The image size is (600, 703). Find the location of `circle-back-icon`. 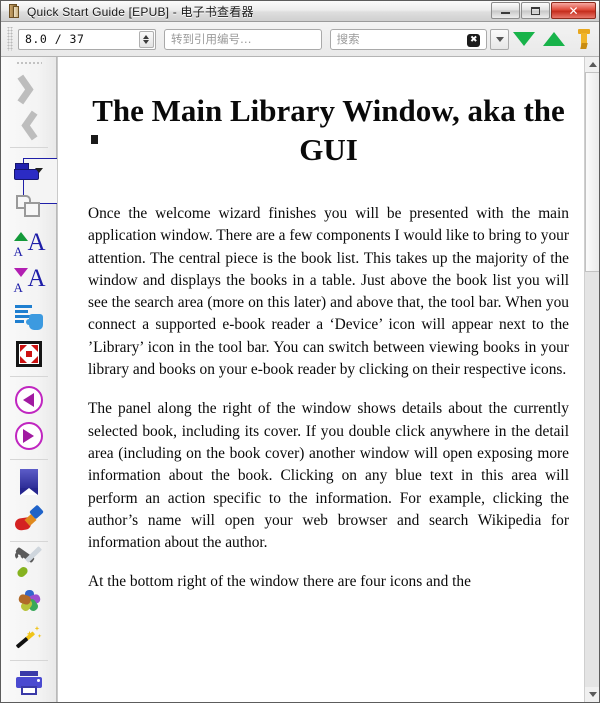

circle-back-icon is located at coordinates (28, 399).